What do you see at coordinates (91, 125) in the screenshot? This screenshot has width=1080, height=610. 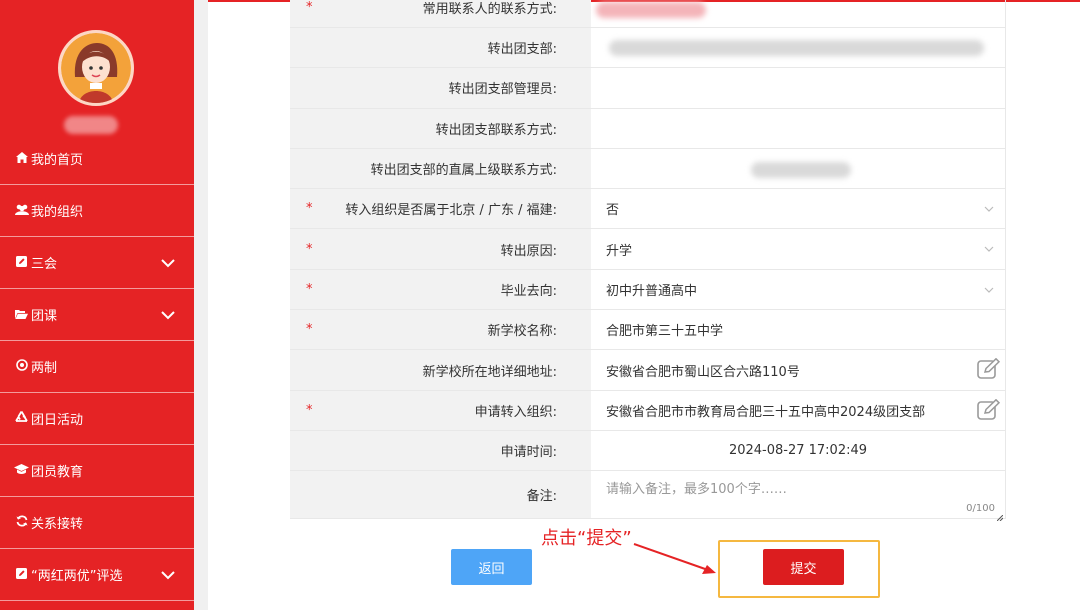 I see `username-blurred` at bounding box center [91, 125].